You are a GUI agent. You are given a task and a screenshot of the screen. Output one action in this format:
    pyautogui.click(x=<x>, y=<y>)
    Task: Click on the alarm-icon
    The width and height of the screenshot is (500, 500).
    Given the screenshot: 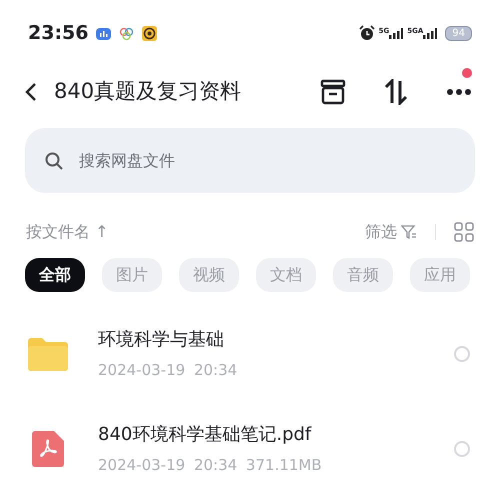 What is the action you would take?
    pyautogui.click(x=366, y=33)
    